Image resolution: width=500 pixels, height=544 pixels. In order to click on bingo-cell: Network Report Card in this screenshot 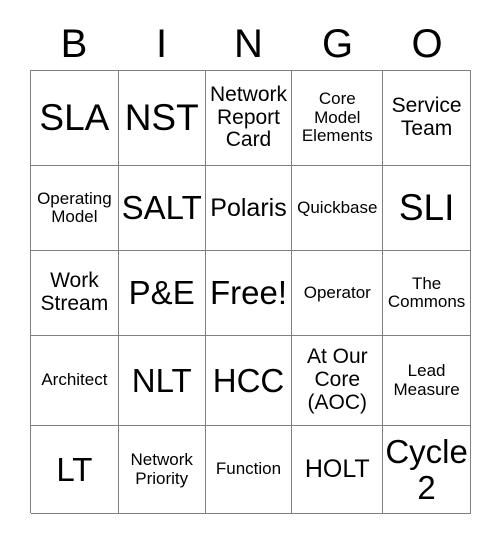, I will do `click(249, 118)`.